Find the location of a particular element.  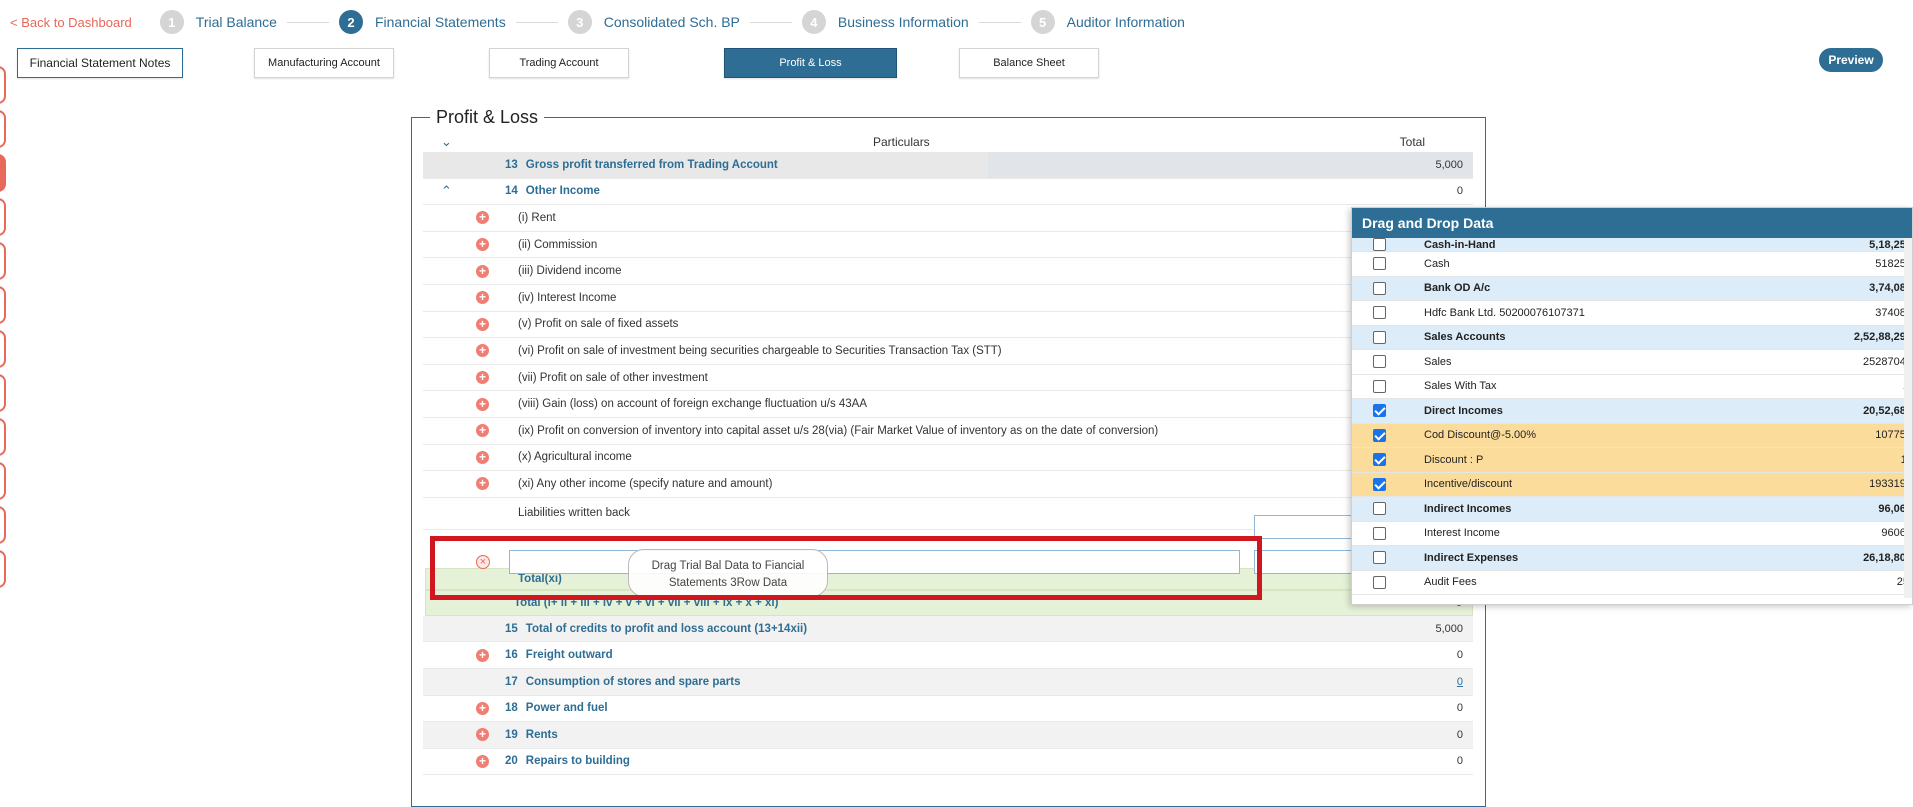

chevron-down-icon: ⌄ is located at coordinates (446, 142).